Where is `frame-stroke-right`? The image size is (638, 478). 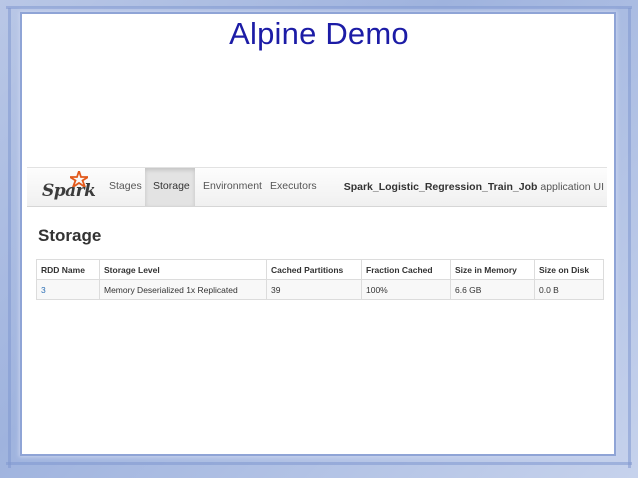
frame-stroke-right is located at coordinates (629, 238).